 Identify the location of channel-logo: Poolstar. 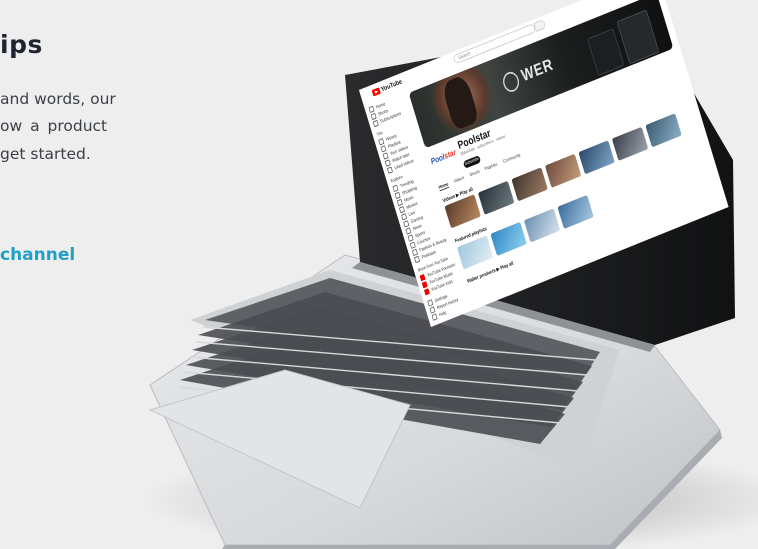
(443, 158).